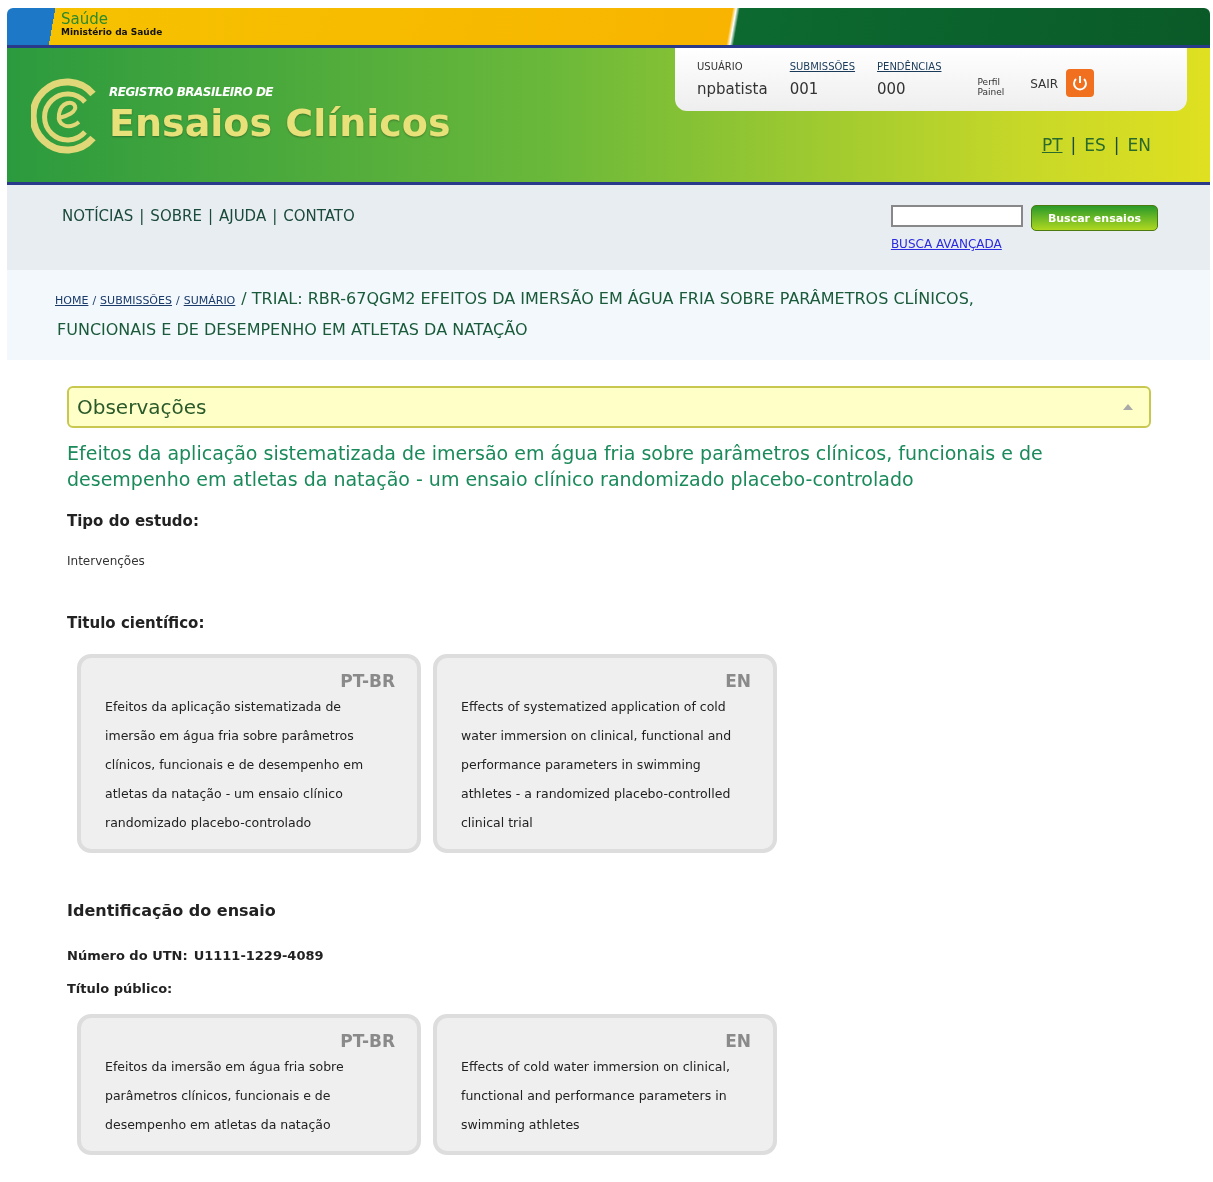 The width and height of the screenshot is (1213, 1182). What do you see at coordinates (280, 123) in the screenshot?
I see `site-title: Ensaios Clínicos` at bounding box center [280, 123].